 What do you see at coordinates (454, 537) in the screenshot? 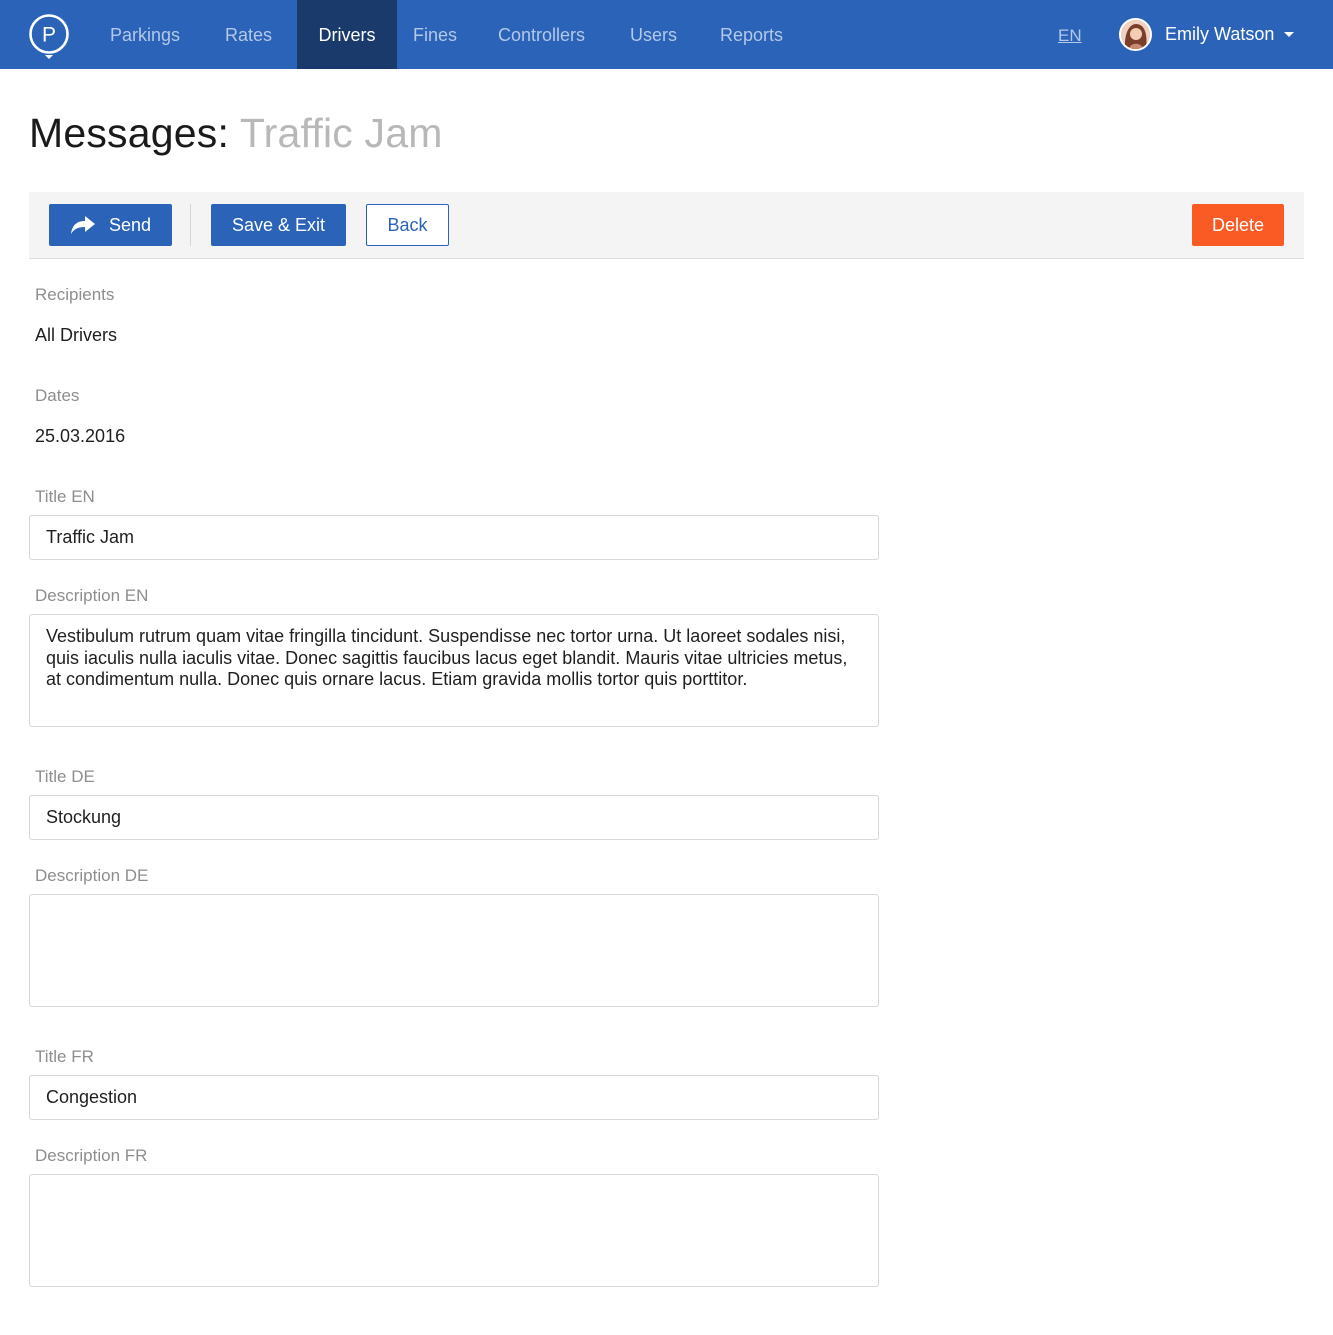
I see `title-en-input` at bounding box center [454, 537].